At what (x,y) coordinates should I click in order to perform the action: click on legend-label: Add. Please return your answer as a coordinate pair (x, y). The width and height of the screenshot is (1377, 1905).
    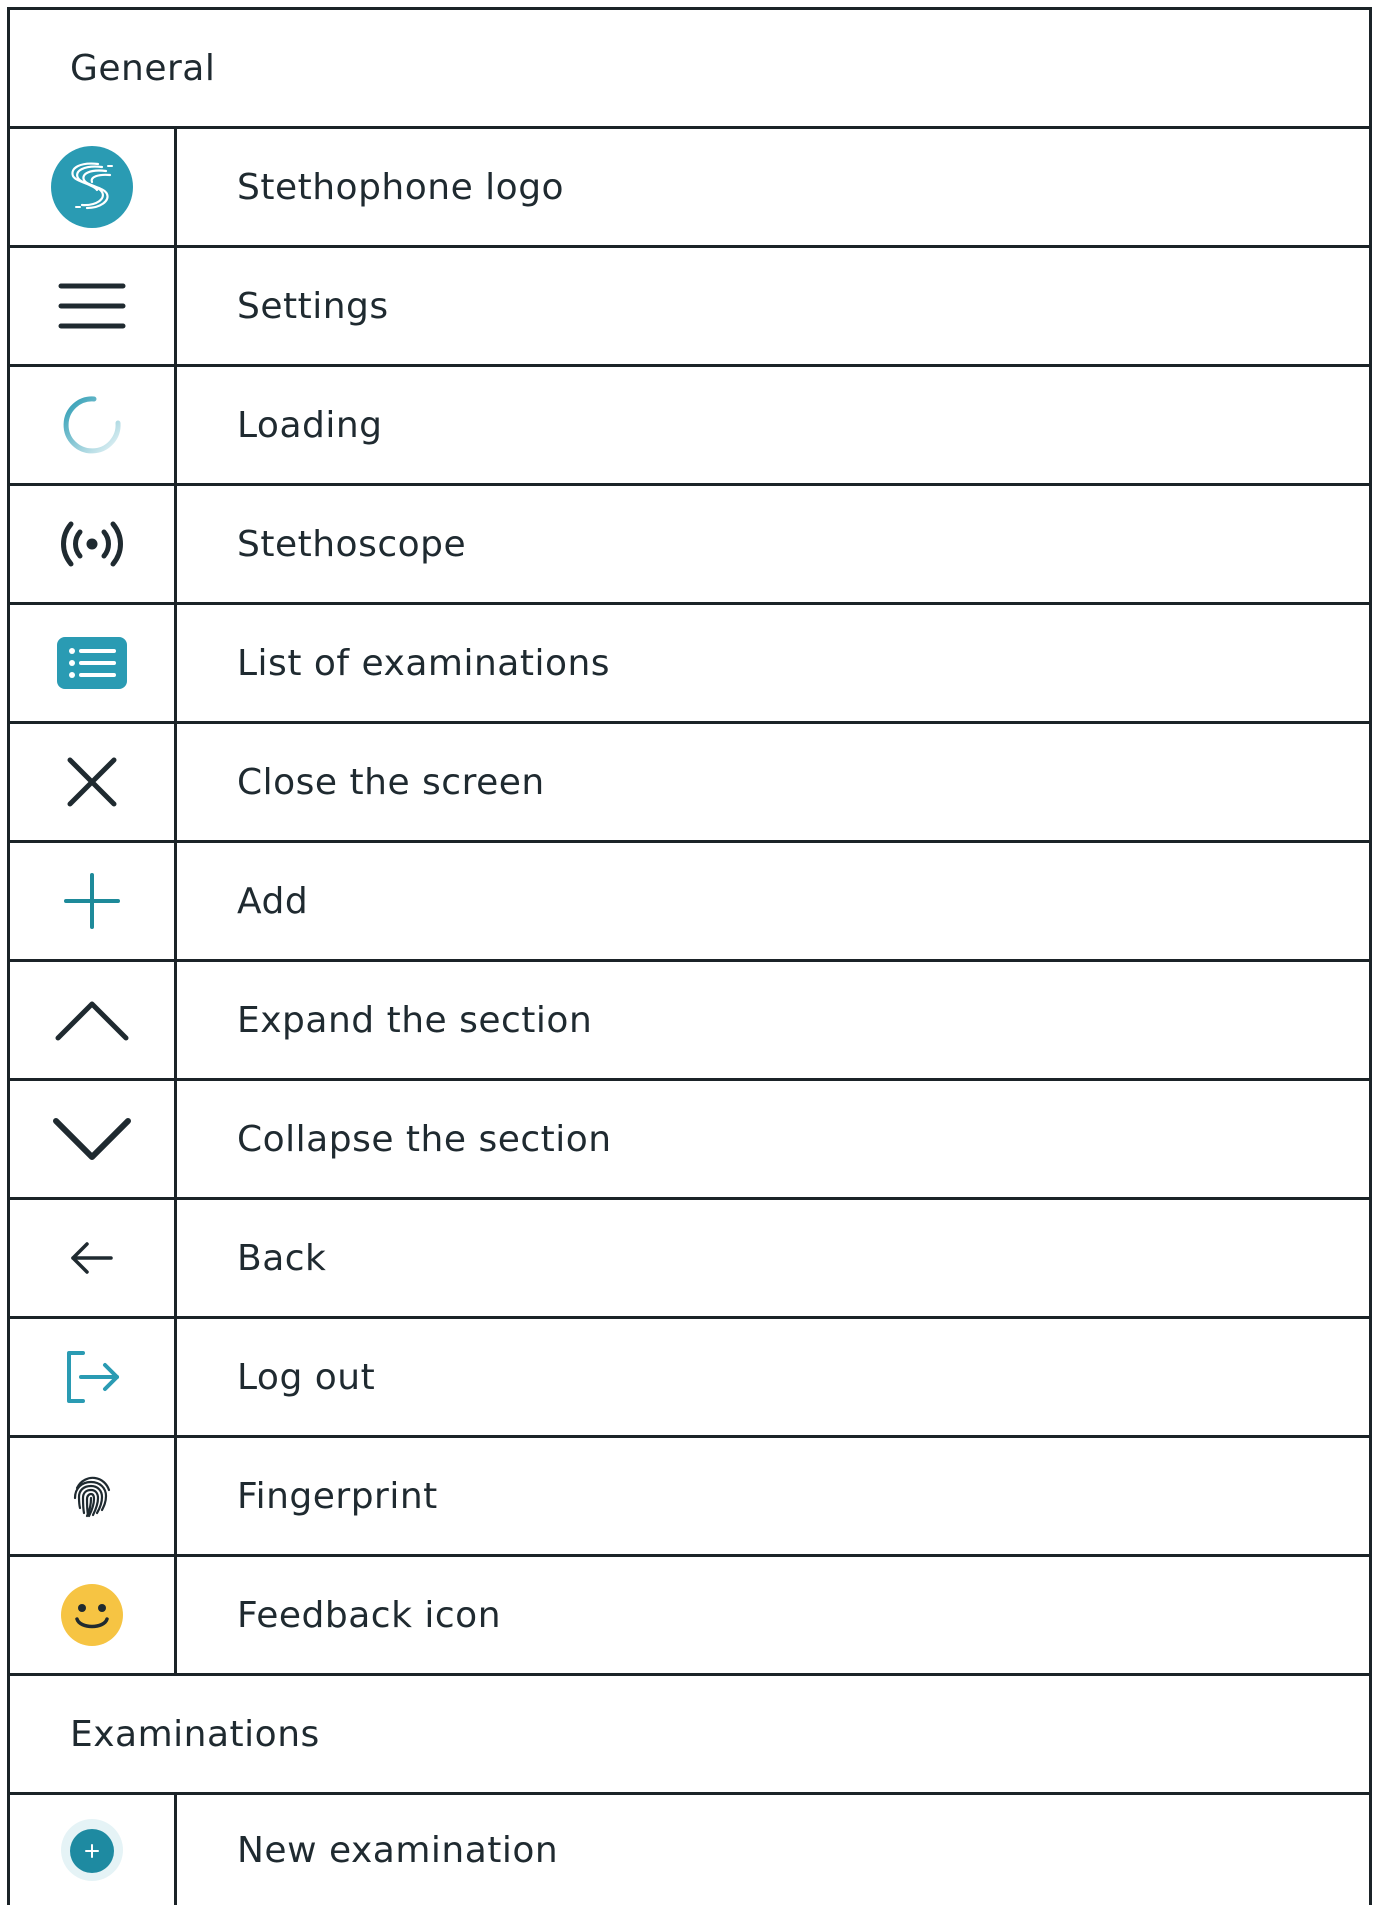
    Looking at the image, I should click on (273, 901).